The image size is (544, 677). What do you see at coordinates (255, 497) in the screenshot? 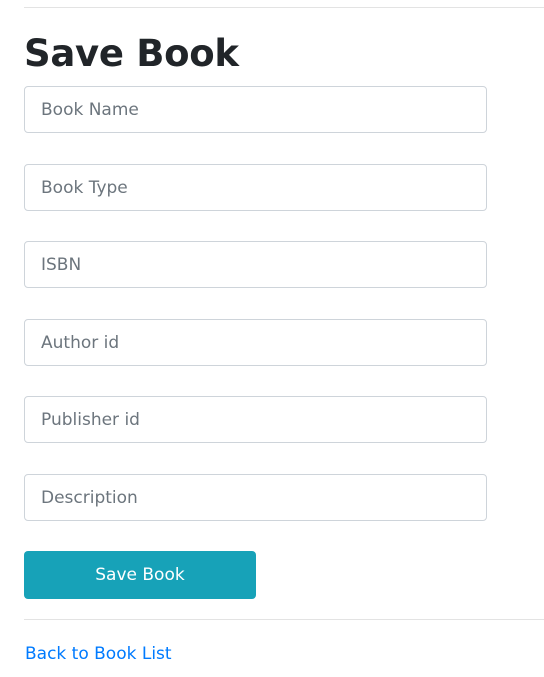
I see `description-input` at bounding box center [255, 497].